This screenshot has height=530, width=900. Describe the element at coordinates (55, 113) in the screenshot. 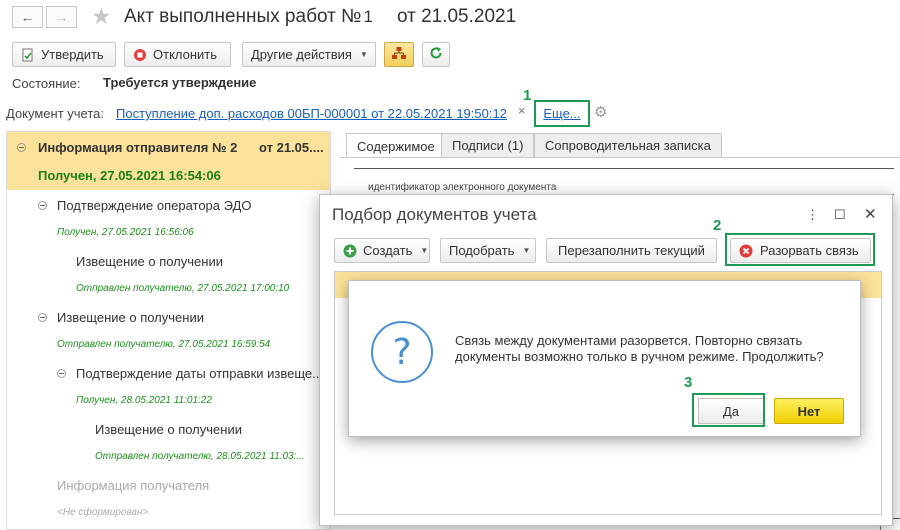

I see `document-label: Документ учета:` at that location.